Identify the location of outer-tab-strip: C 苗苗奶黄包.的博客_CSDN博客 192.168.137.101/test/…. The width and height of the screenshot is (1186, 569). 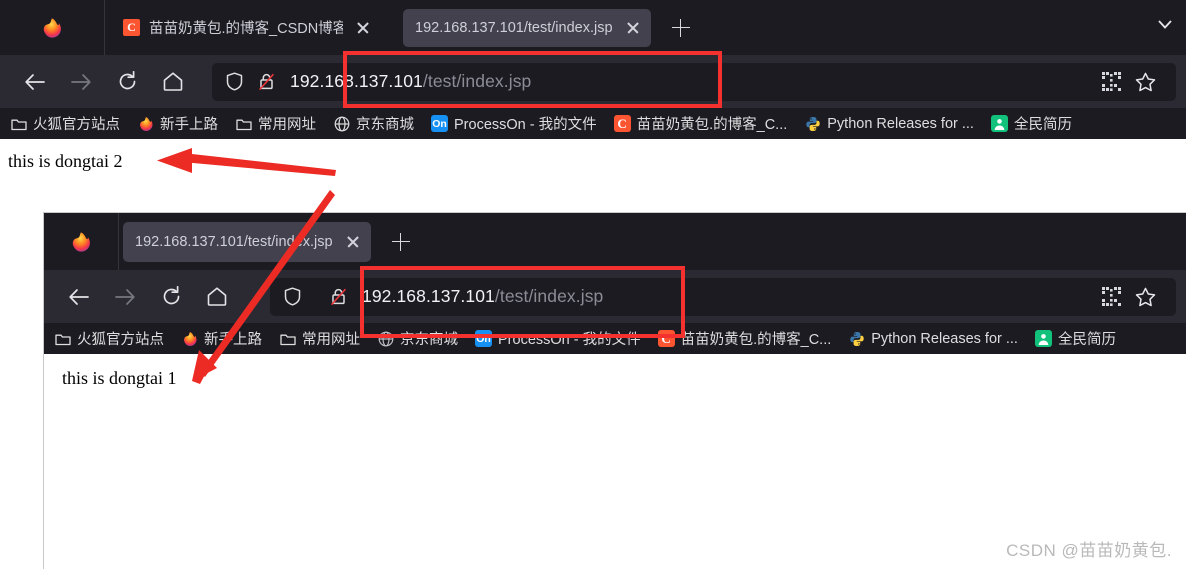
(593, 27).